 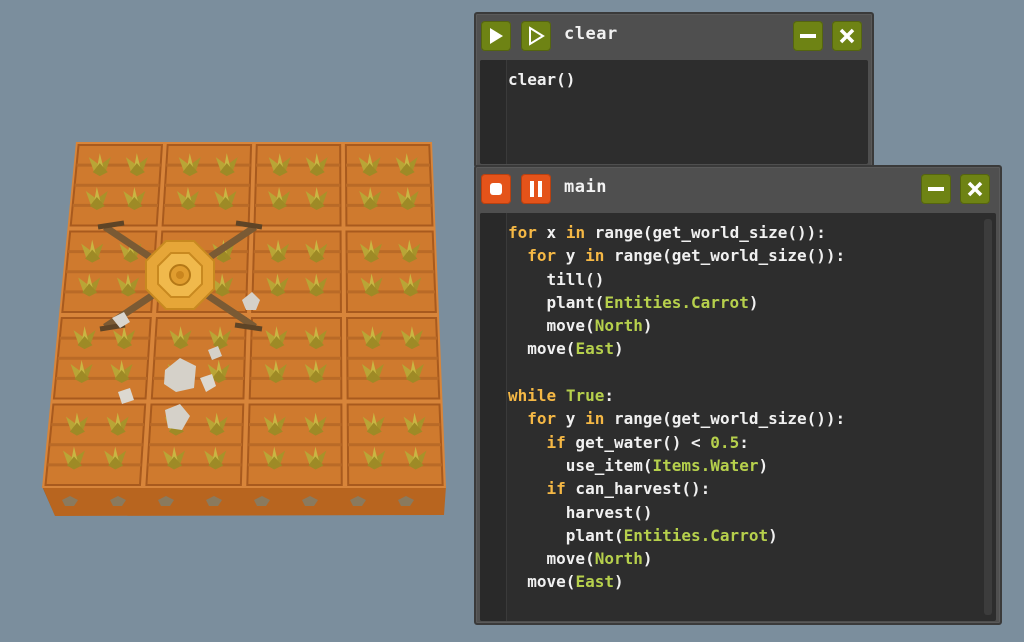 I want to click on stop-icon, so click(x=496, y=189).